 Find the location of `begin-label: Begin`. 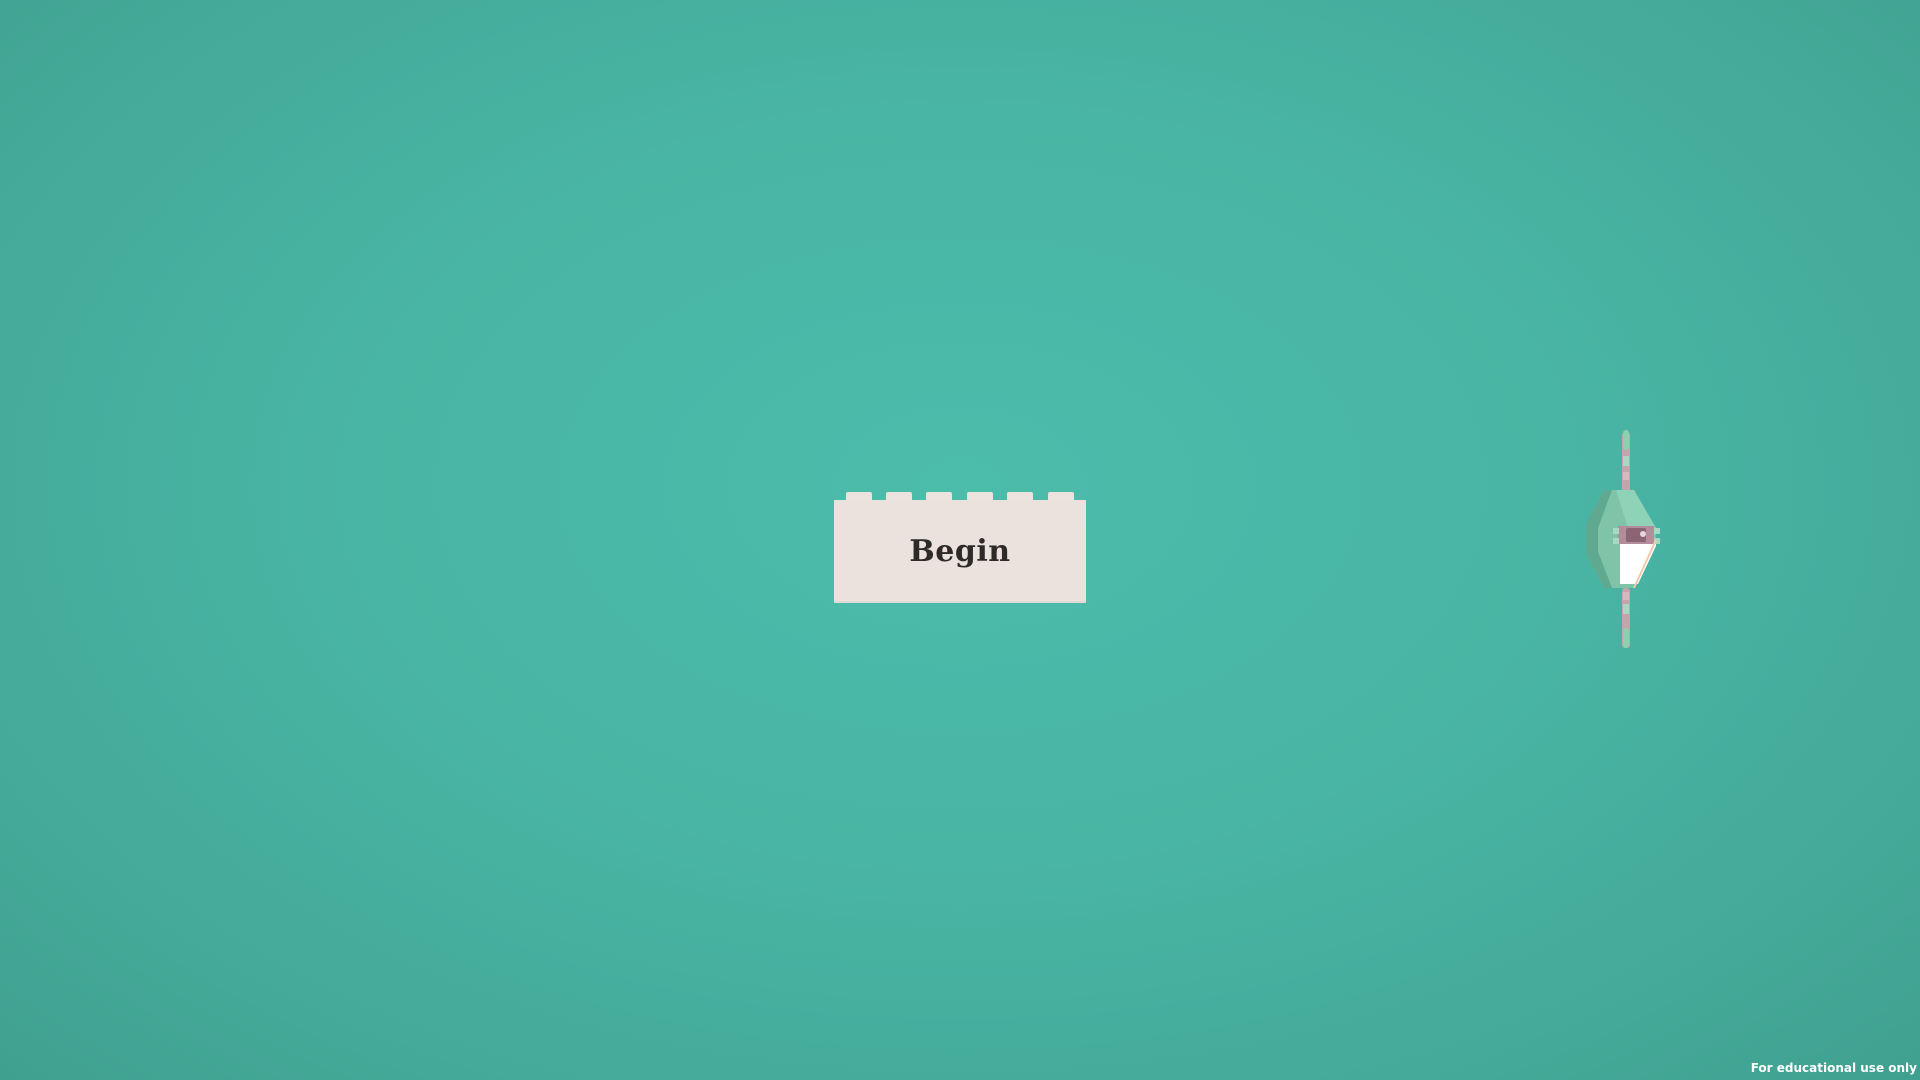

begin-label: Begin is located at coordinates (960, 551).